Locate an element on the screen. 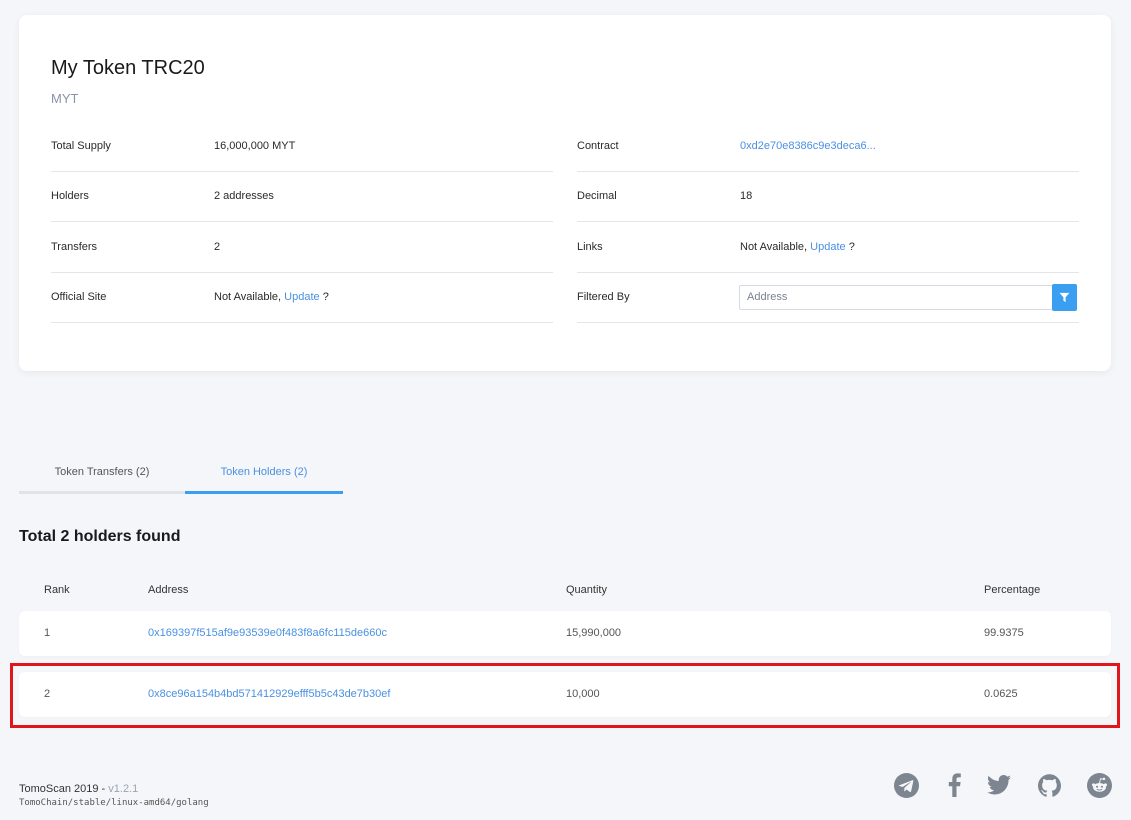 The image size is (1131, 820). facebook-icon is located at coordinates (954, 785).